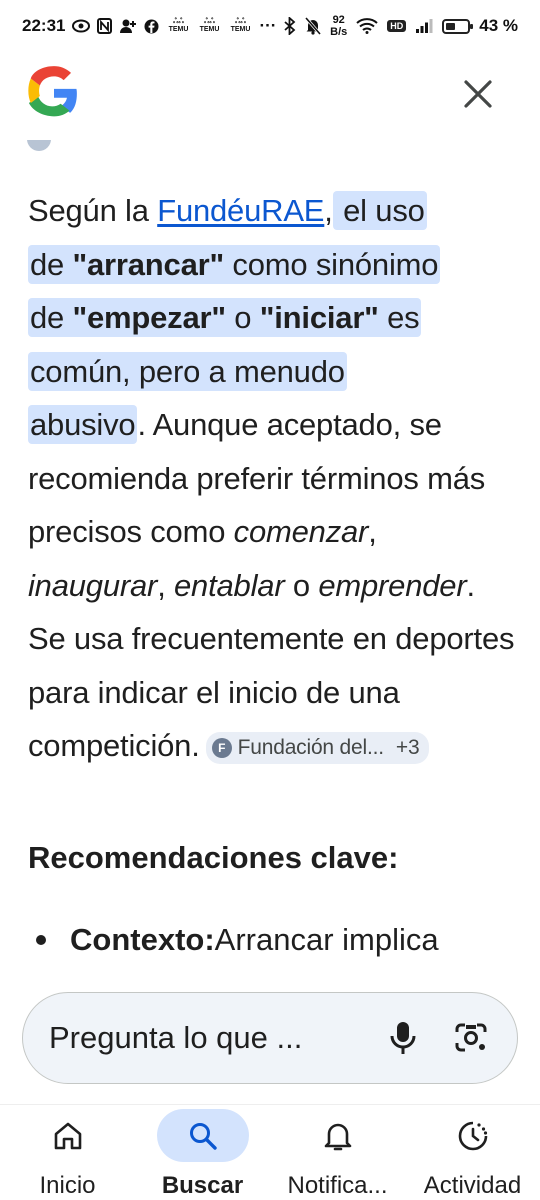  I want to click on voice-search-button, so click(403, 1038).